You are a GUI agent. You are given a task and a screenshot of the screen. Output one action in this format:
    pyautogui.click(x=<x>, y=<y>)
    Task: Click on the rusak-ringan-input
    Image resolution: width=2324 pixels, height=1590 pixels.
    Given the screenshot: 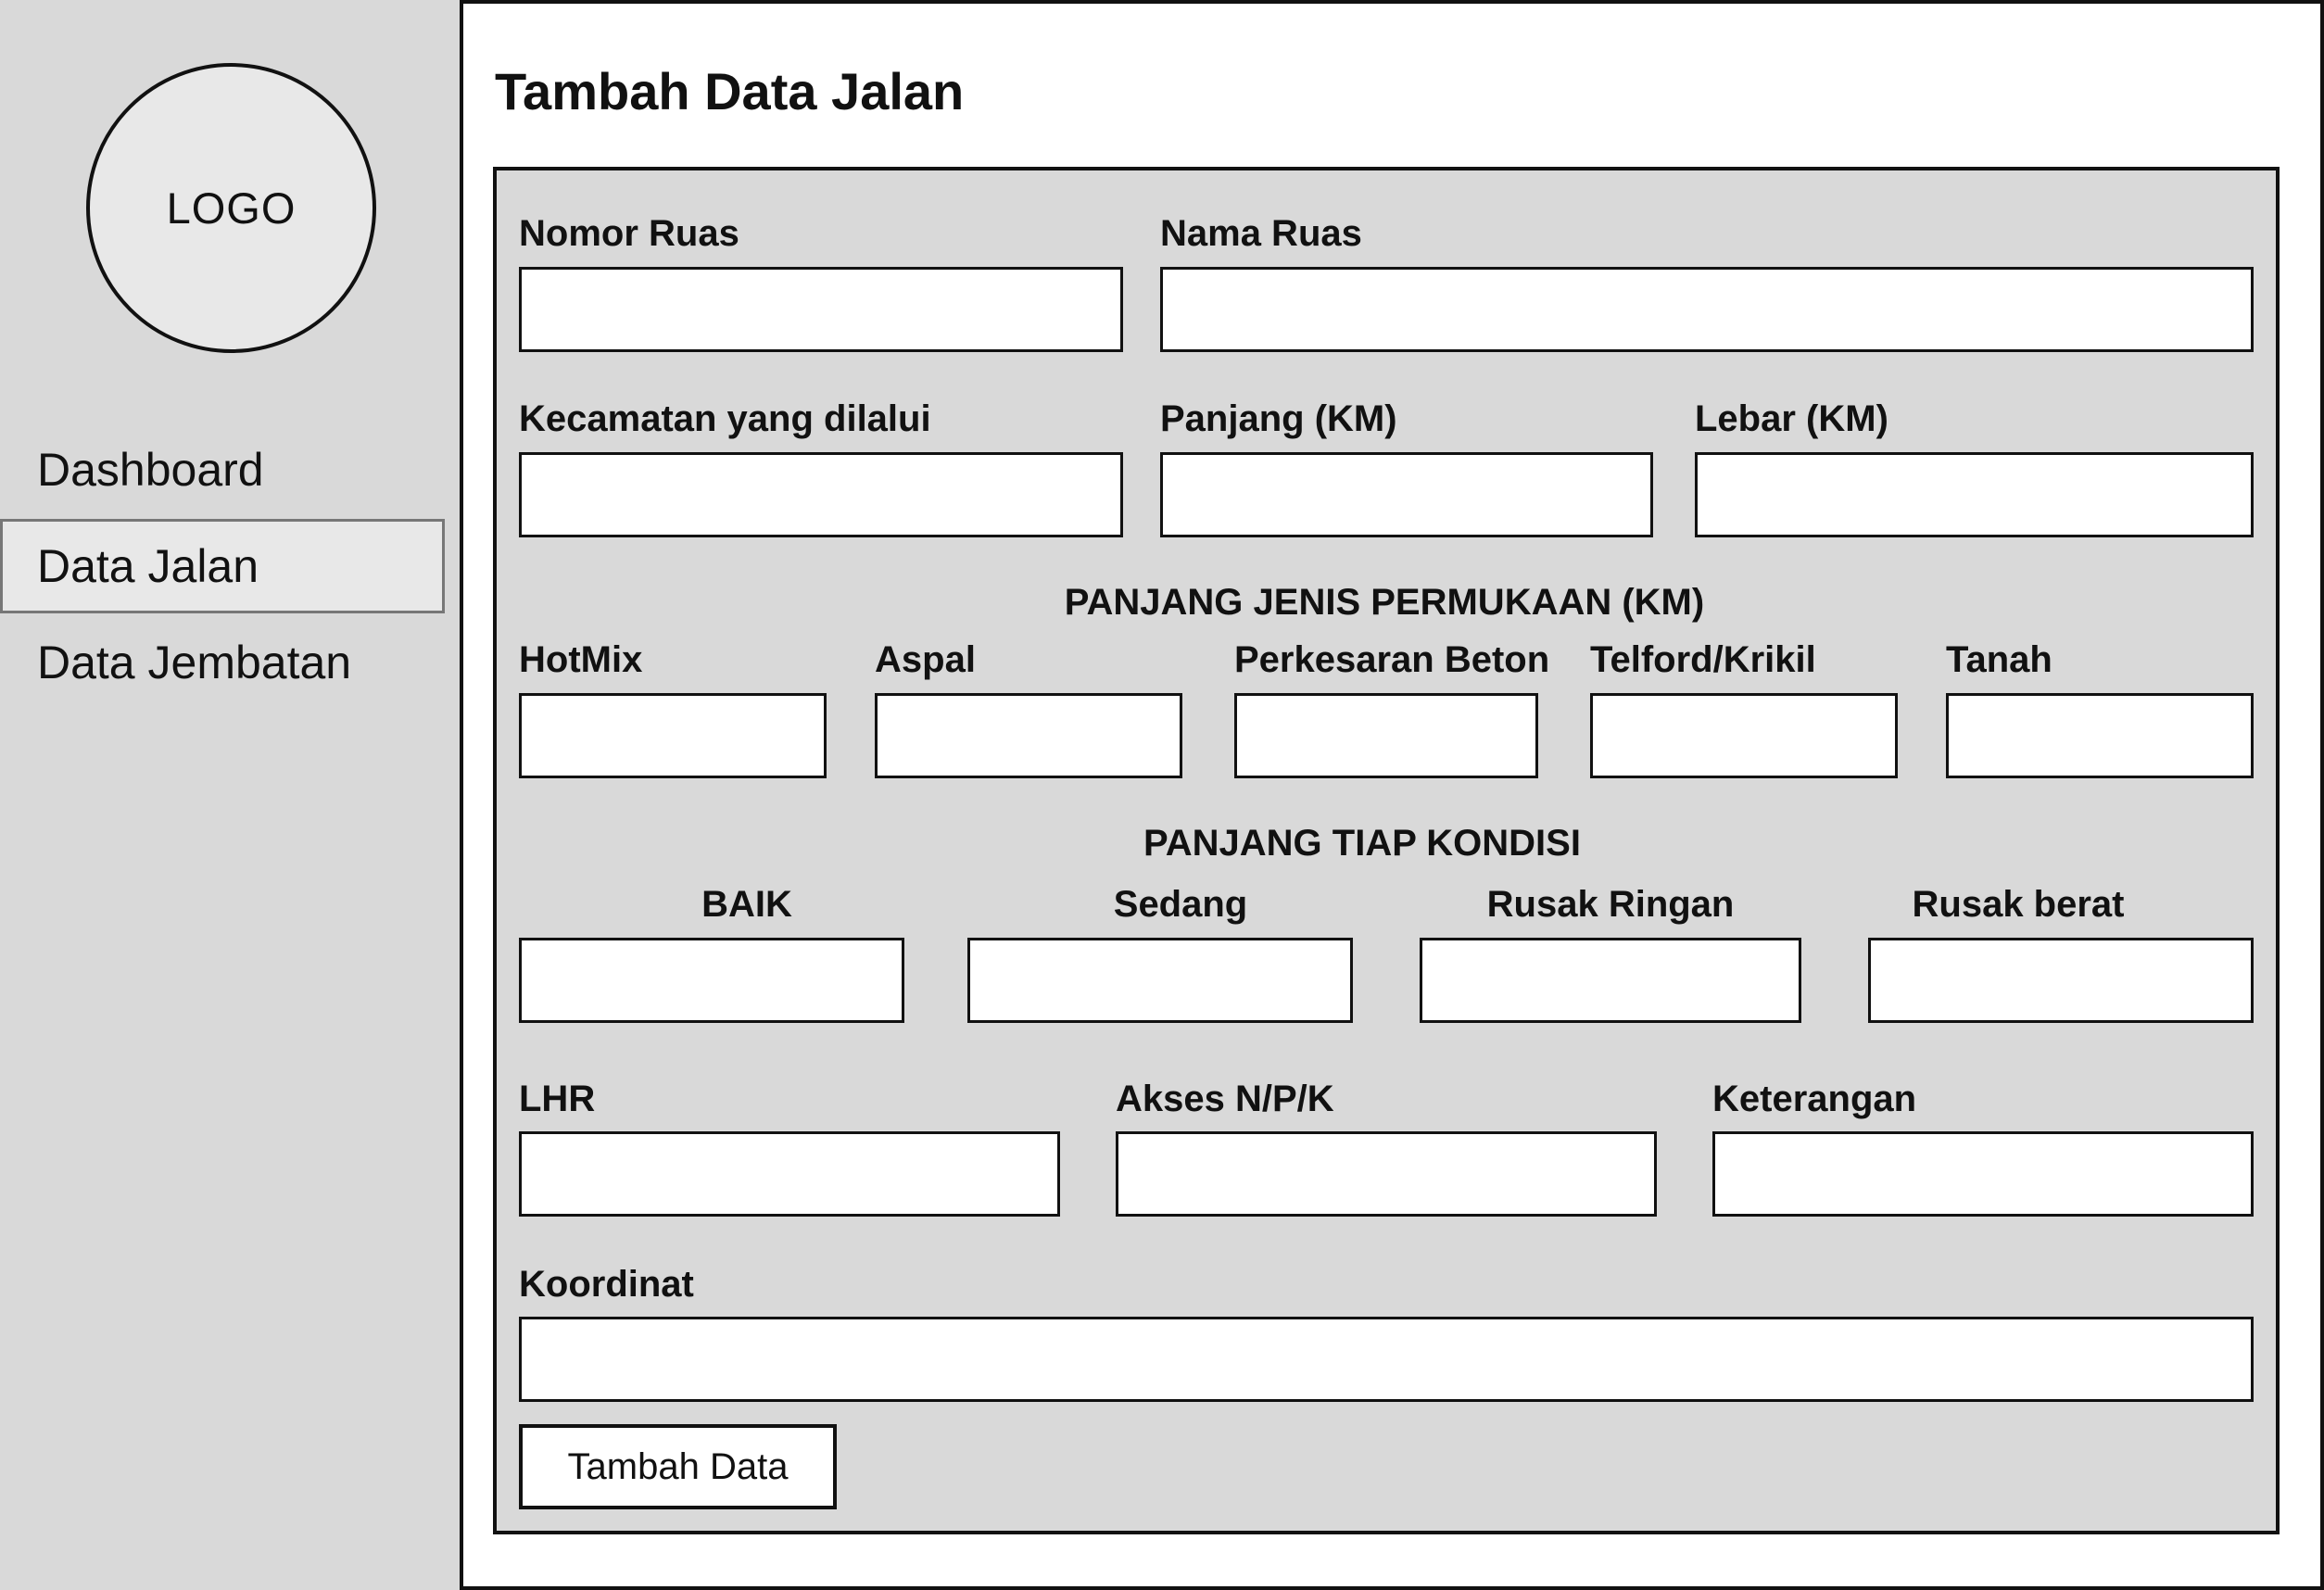 What is the action you would take?
    pyautogui.click(x=1610, y=980)
    